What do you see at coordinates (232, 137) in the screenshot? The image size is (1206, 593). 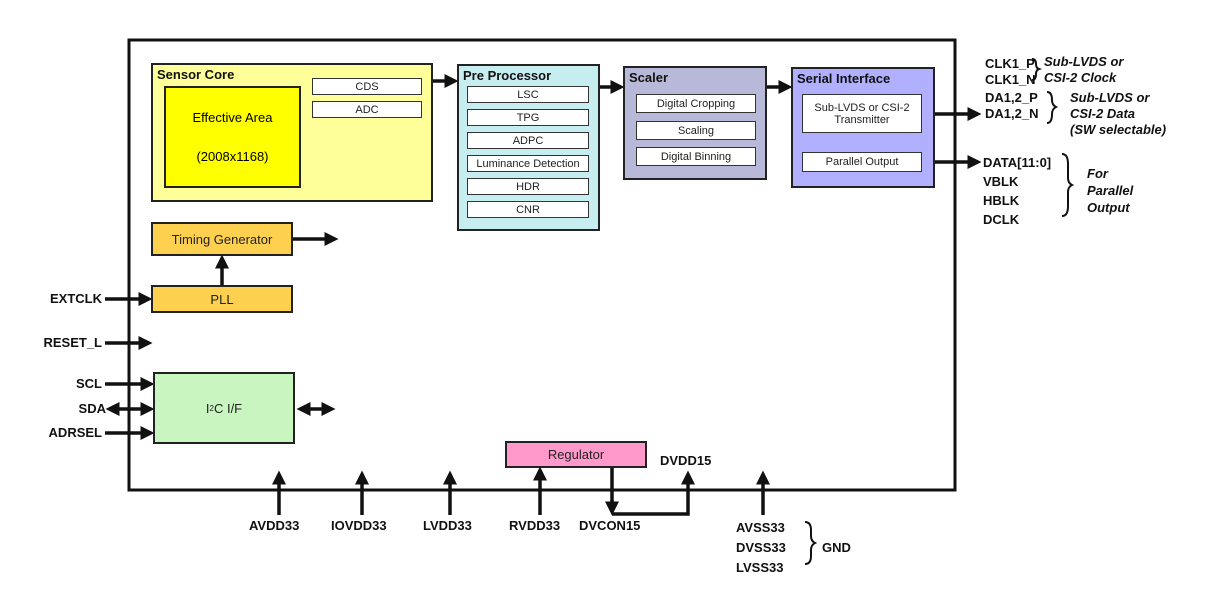 I see `effective-area-block: Effective Area (2008x1168)` at bounding box center [232, 137].